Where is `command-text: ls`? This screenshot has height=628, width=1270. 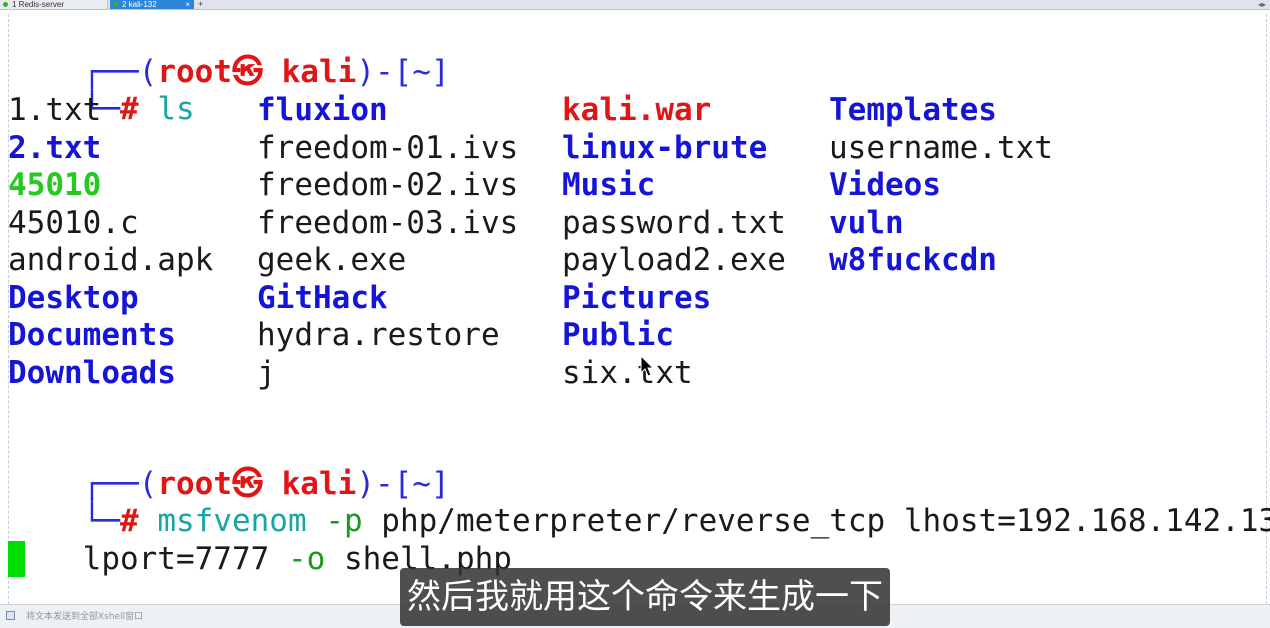
command-text: ls is located at coordinates (176, 109).